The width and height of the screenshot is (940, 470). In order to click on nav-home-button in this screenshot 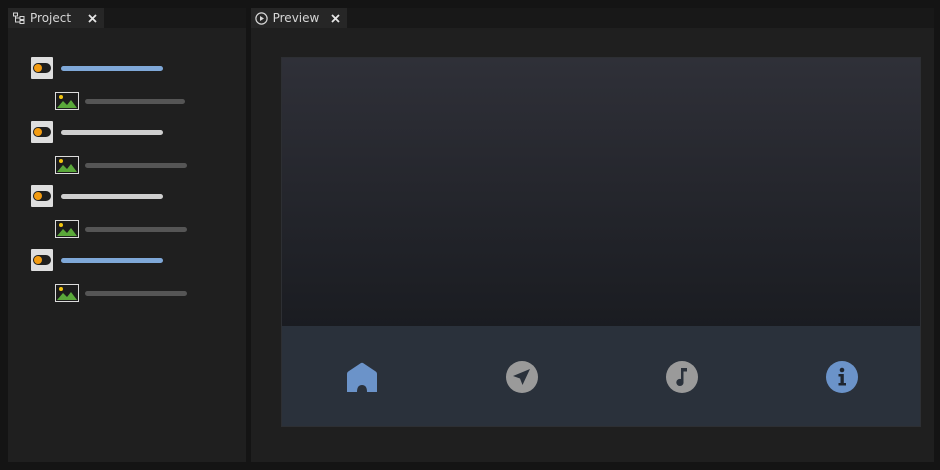, I will do `click(362, 377)`.